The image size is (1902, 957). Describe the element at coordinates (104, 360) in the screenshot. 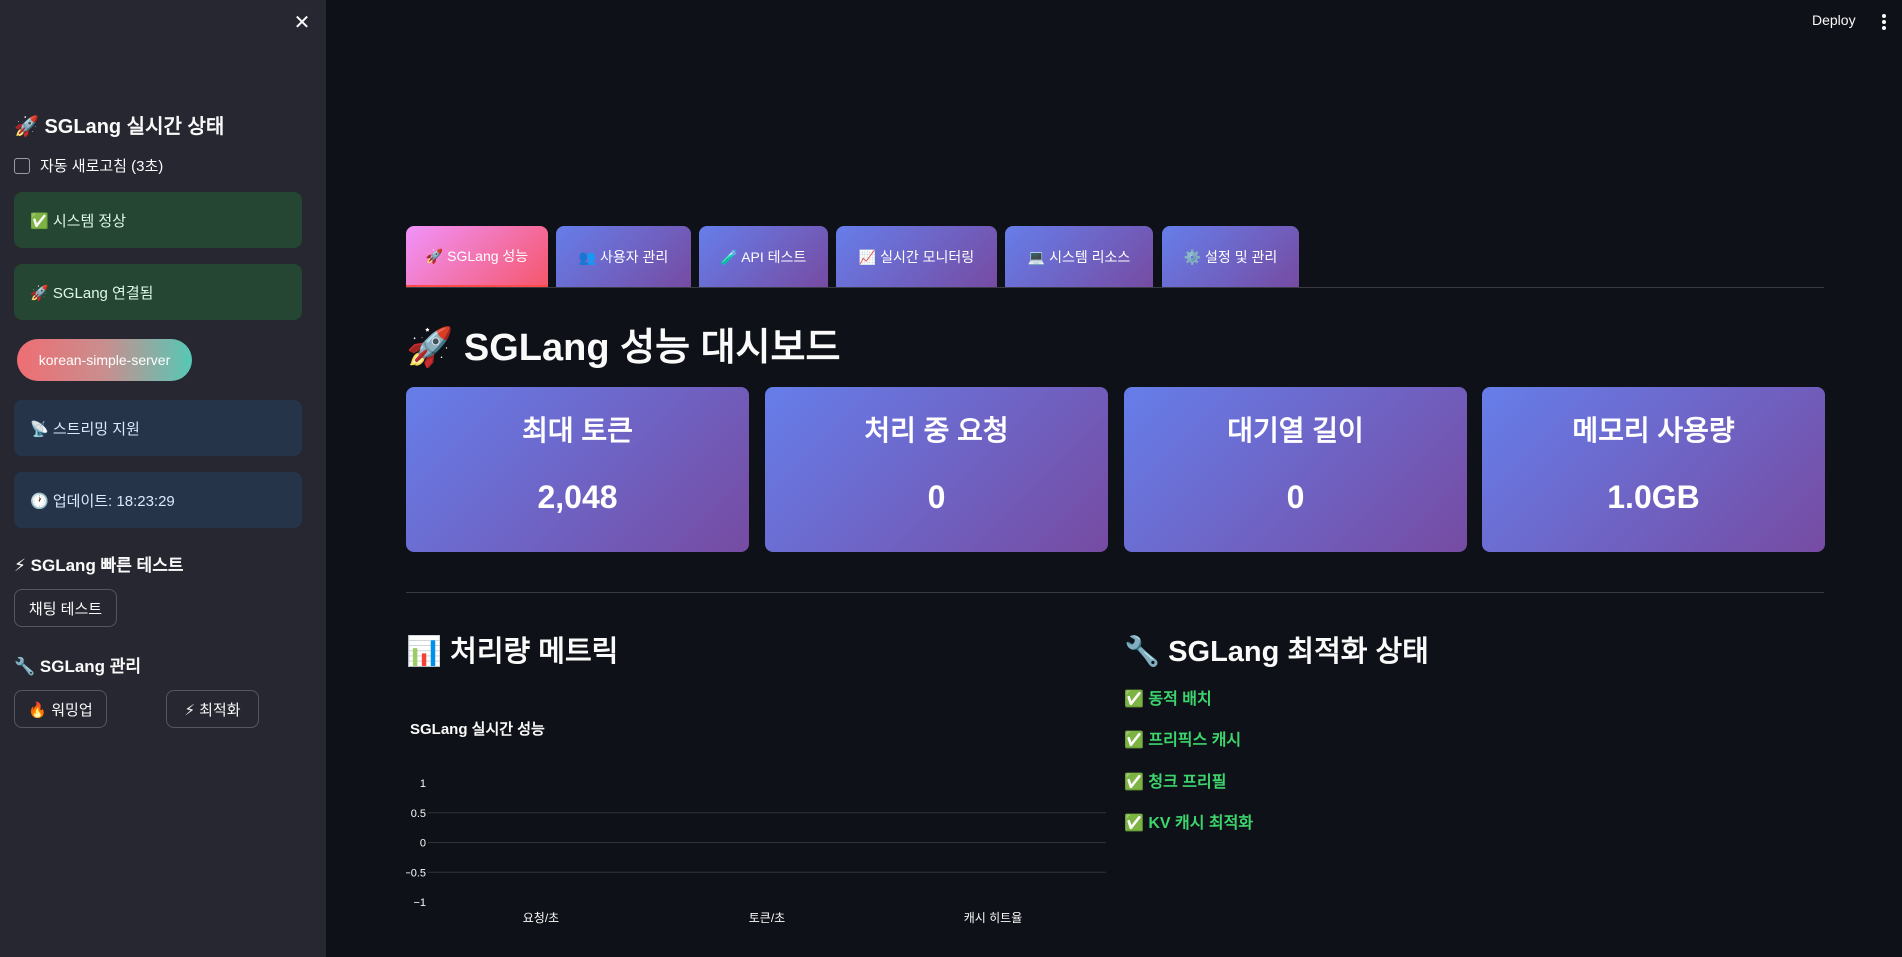

I see `server-name-badge: korean-simple-server` at that location.